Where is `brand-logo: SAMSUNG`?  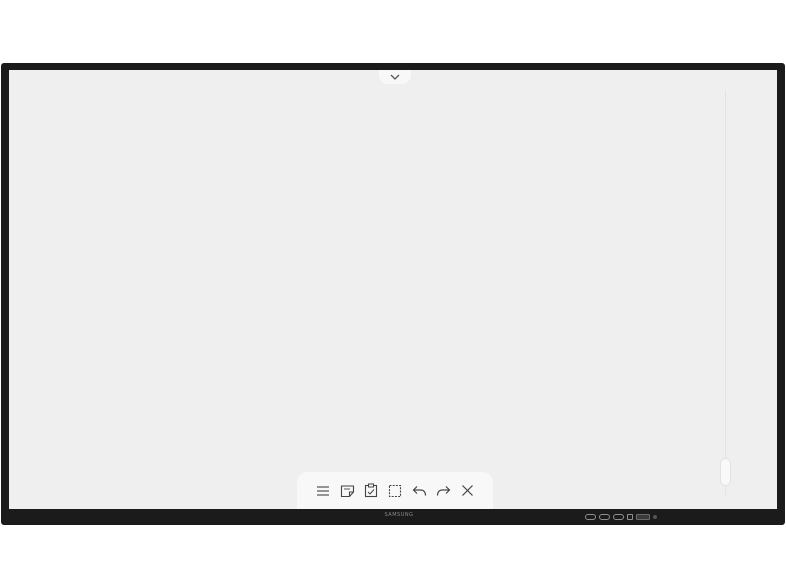
brand-logo: SAMSUNG is located at coordinates (399, 515).